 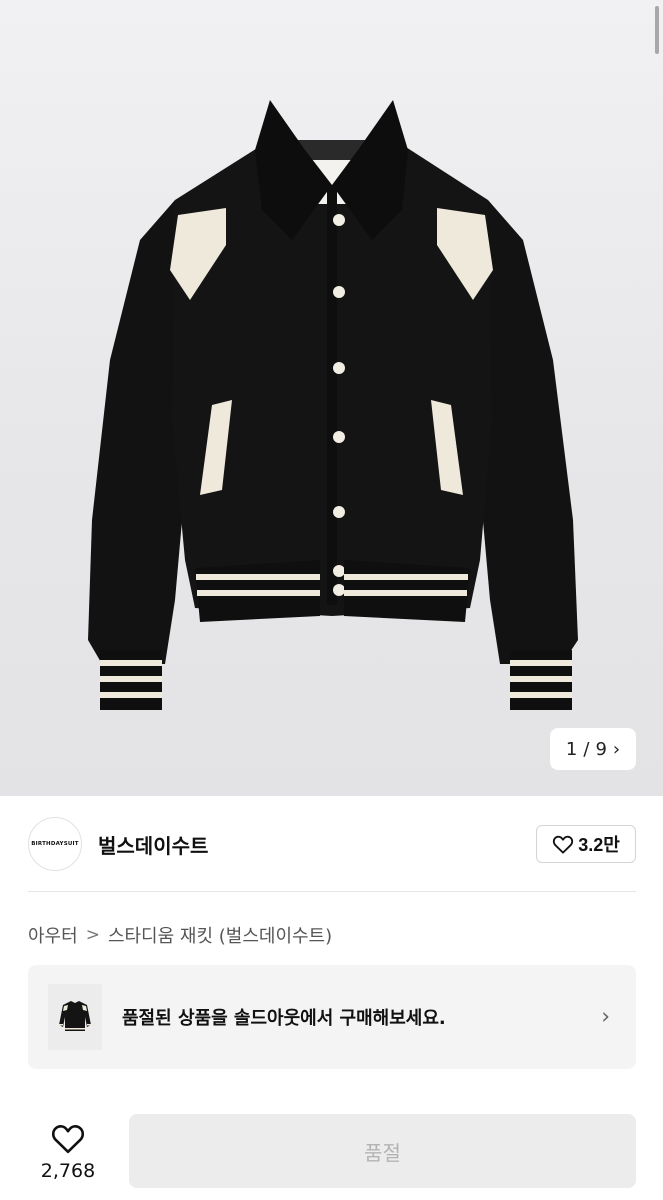 What do you see at coordinates (601, 749) in the screenshot?
I see `image-counter-total: 9` at bounding box center [601, 749].